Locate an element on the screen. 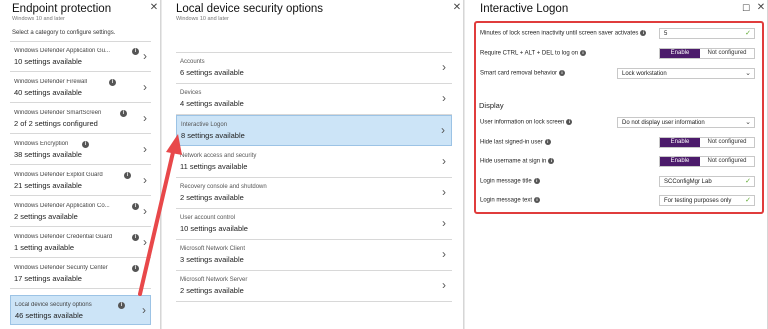 This screenshot has width=768, height=329. category-count: 46 settings available is located at coordinates (49, 315).